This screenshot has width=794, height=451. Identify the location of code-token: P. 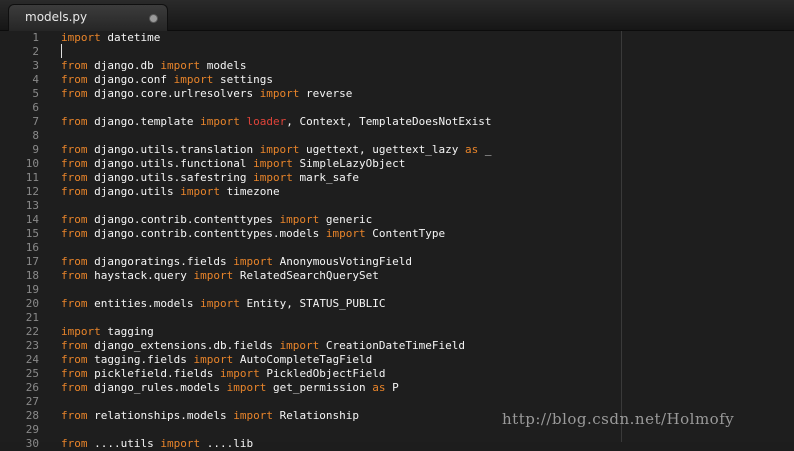
(392, 387).